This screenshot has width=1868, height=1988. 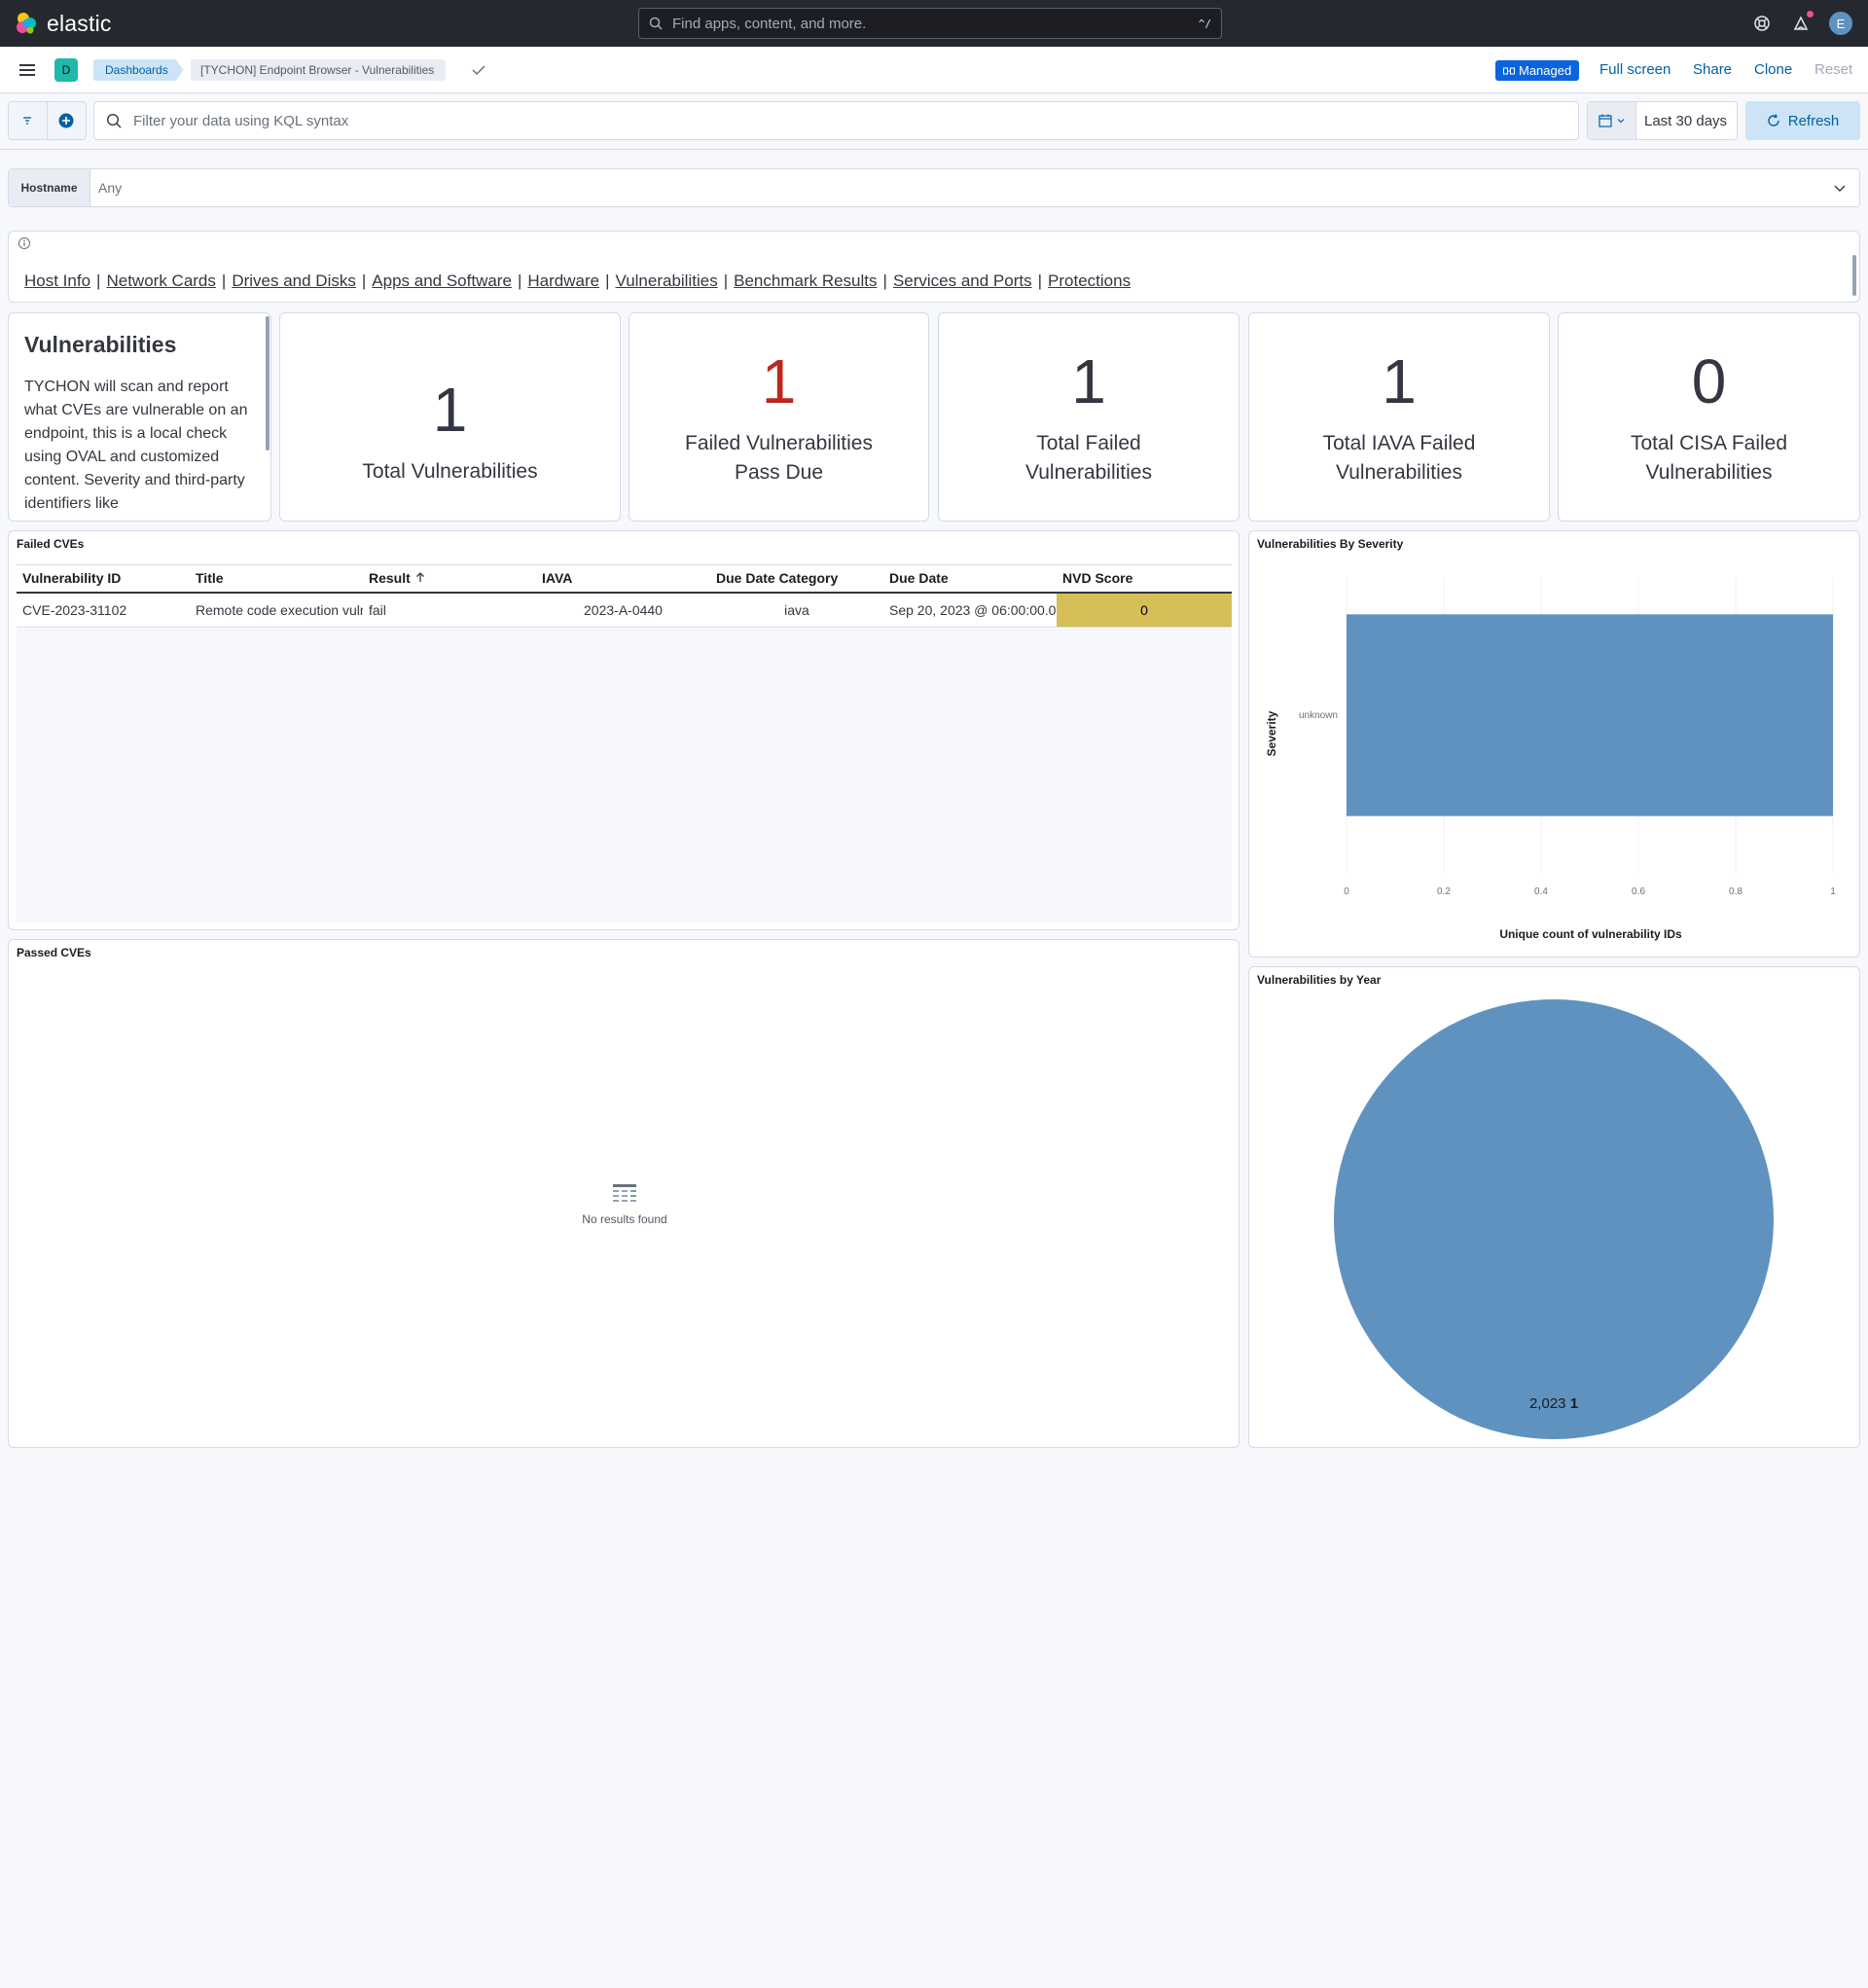 I want to click on plus-circle-icon, so click(x=66, y=120).